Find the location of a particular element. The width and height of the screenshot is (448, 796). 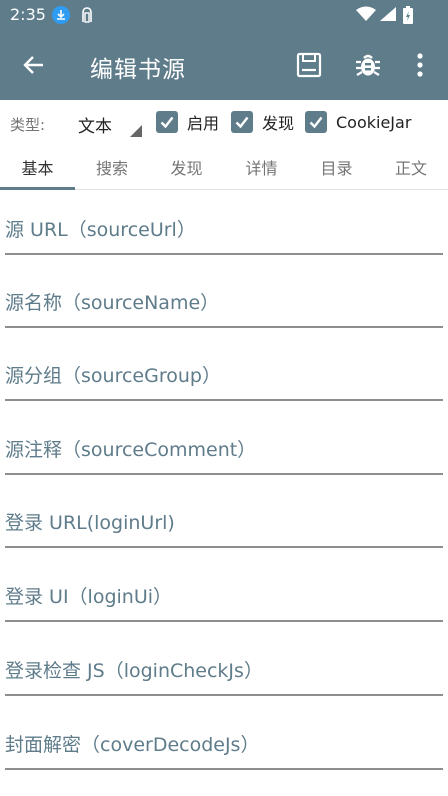

cover-decode-js-input: 封面解密（coverDecodeJs） is located at coordinates (224, 745).